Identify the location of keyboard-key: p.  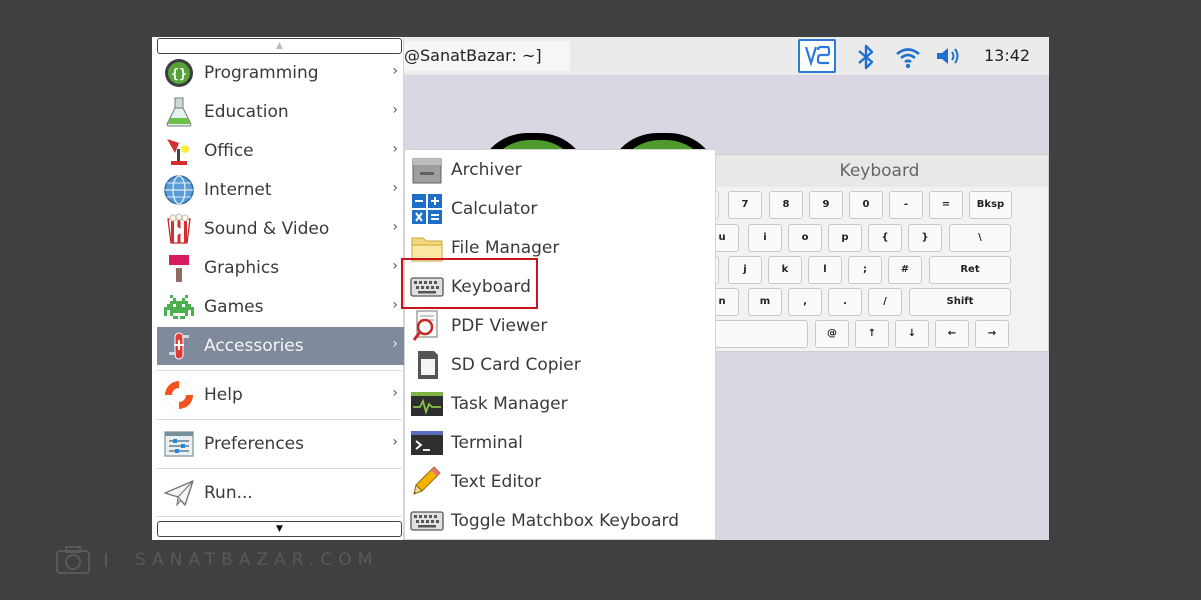
(845, 238).